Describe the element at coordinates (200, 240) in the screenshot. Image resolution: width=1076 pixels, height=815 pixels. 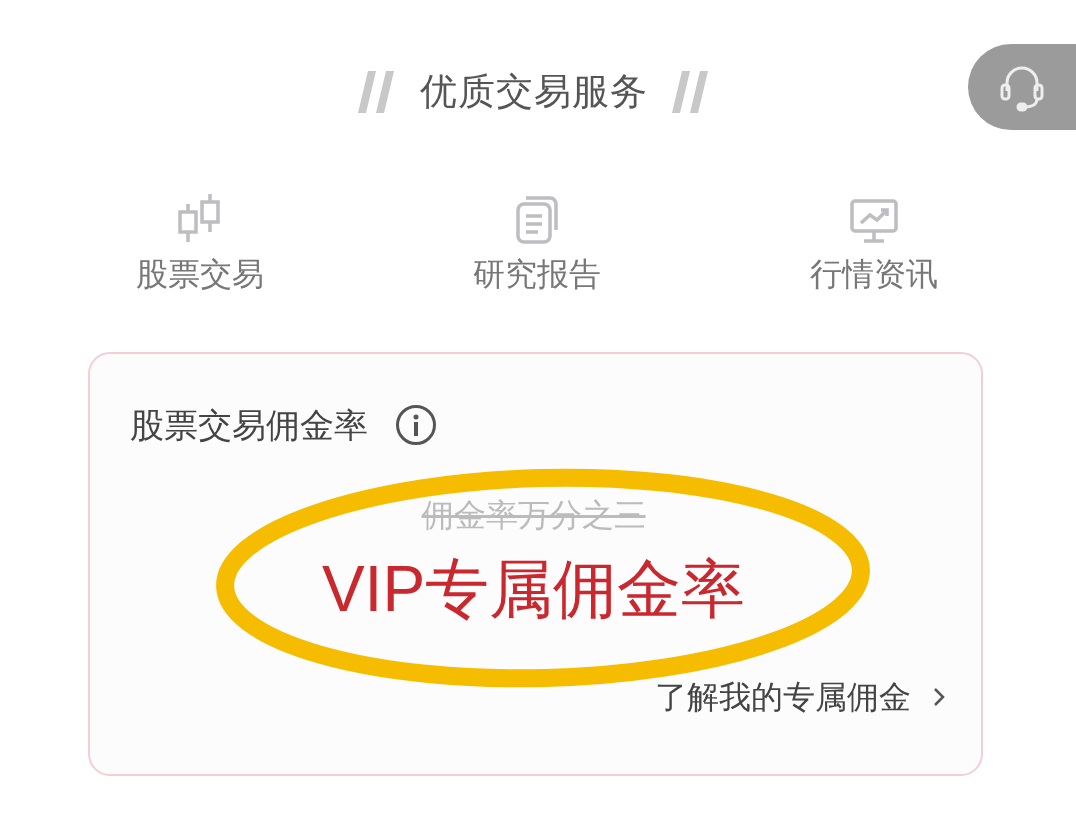
I see `service-item: 股票交易` at that location.